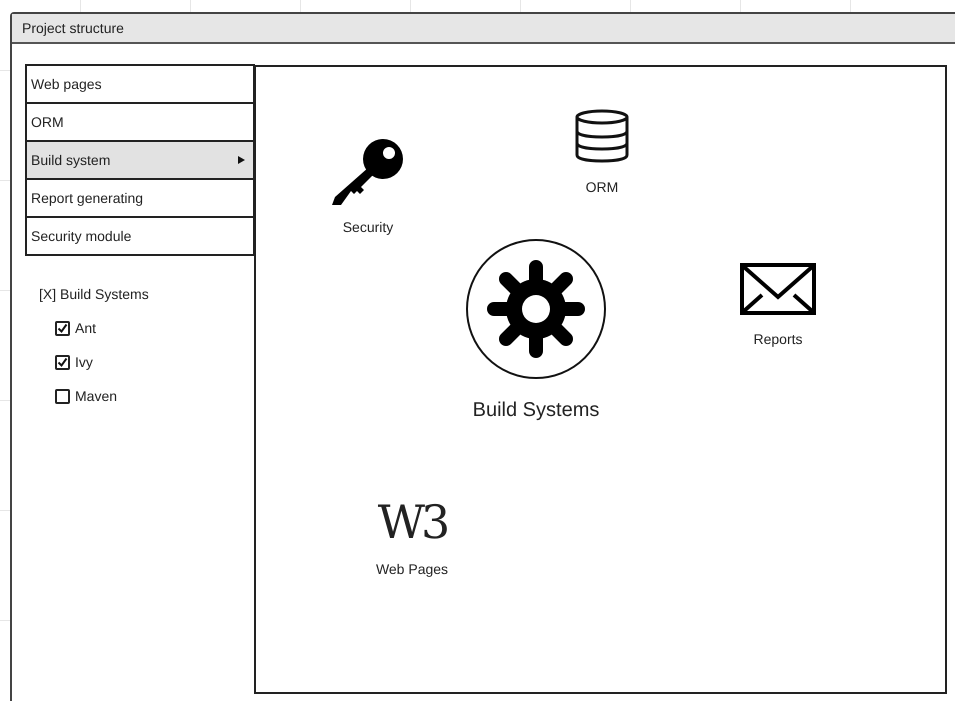  What do you see at coordinates (412, 569) in the screenshot?
I see `node-label: Web Pages` at bounding box center [412, 569].